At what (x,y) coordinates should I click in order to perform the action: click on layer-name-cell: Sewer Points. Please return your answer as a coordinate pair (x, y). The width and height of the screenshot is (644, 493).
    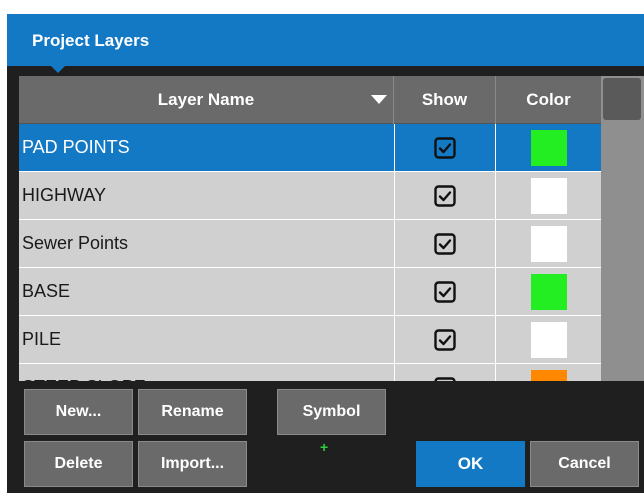
    Looking at the image, I should click on (207, 243).